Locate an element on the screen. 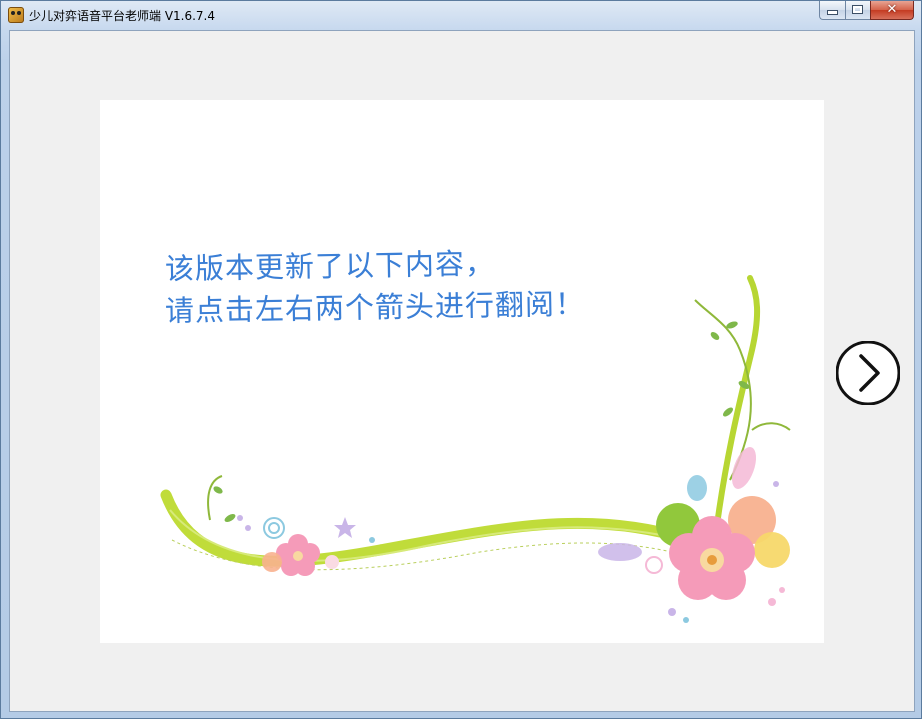 The image size is (922, 719). window-title: 少儿对弈语音平台老师端 V1.6.7.4 is located at coordinates (122, 16).